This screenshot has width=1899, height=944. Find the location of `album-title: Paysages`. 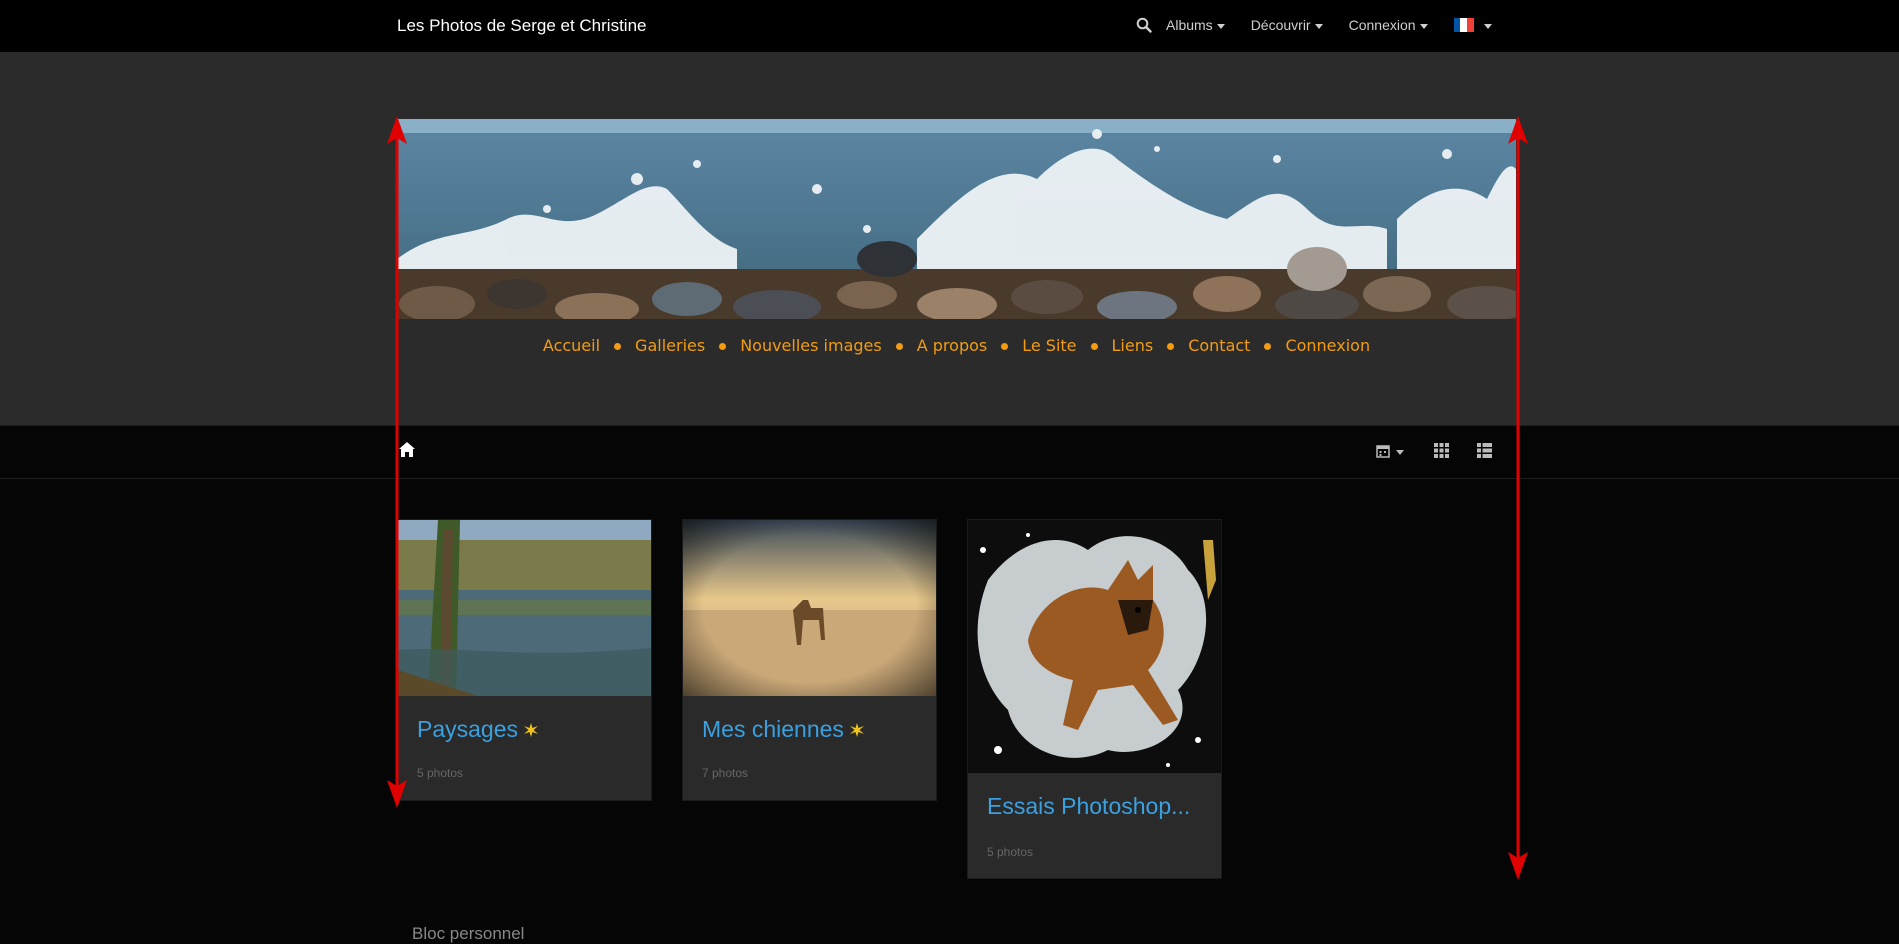

album-title: Paysages is located at coordinates (478, 729).